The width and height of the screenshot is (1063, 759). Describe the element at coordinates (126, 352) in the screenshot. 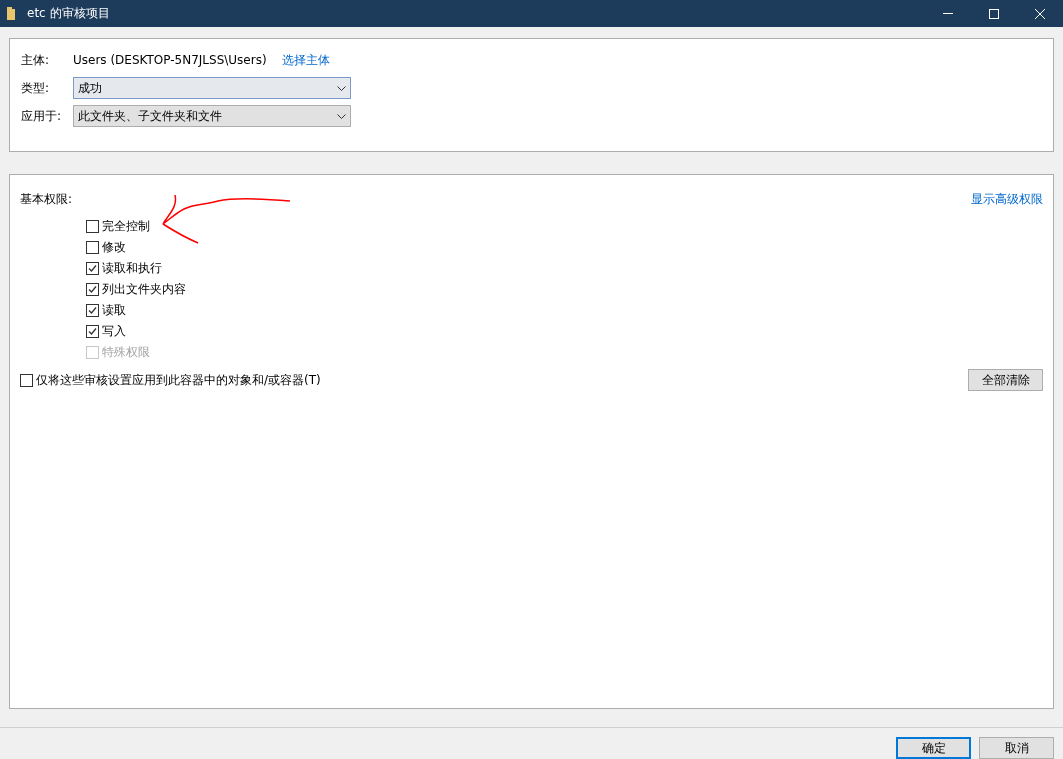

I see `checkbox-label: 特殊权限` at that location.